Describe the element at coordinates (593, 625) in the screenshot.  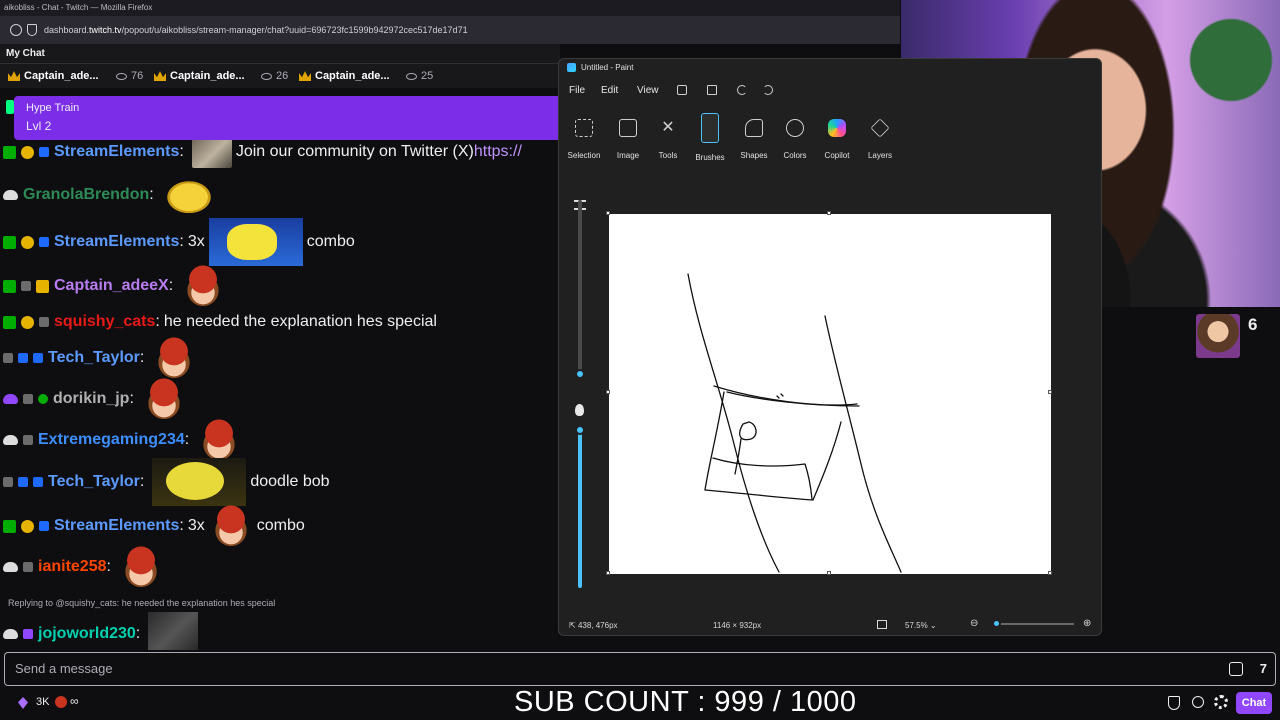
I see `cursor-position: ⇱ 438, 476px` at that location.